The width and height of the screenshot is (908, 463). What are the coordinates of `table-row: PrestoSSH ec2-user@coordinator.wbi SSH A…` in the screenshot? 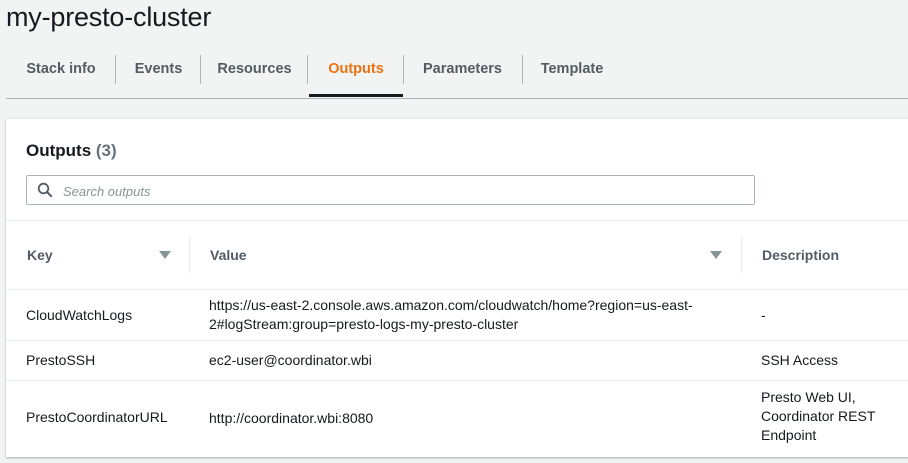 It's located at (457, 361).